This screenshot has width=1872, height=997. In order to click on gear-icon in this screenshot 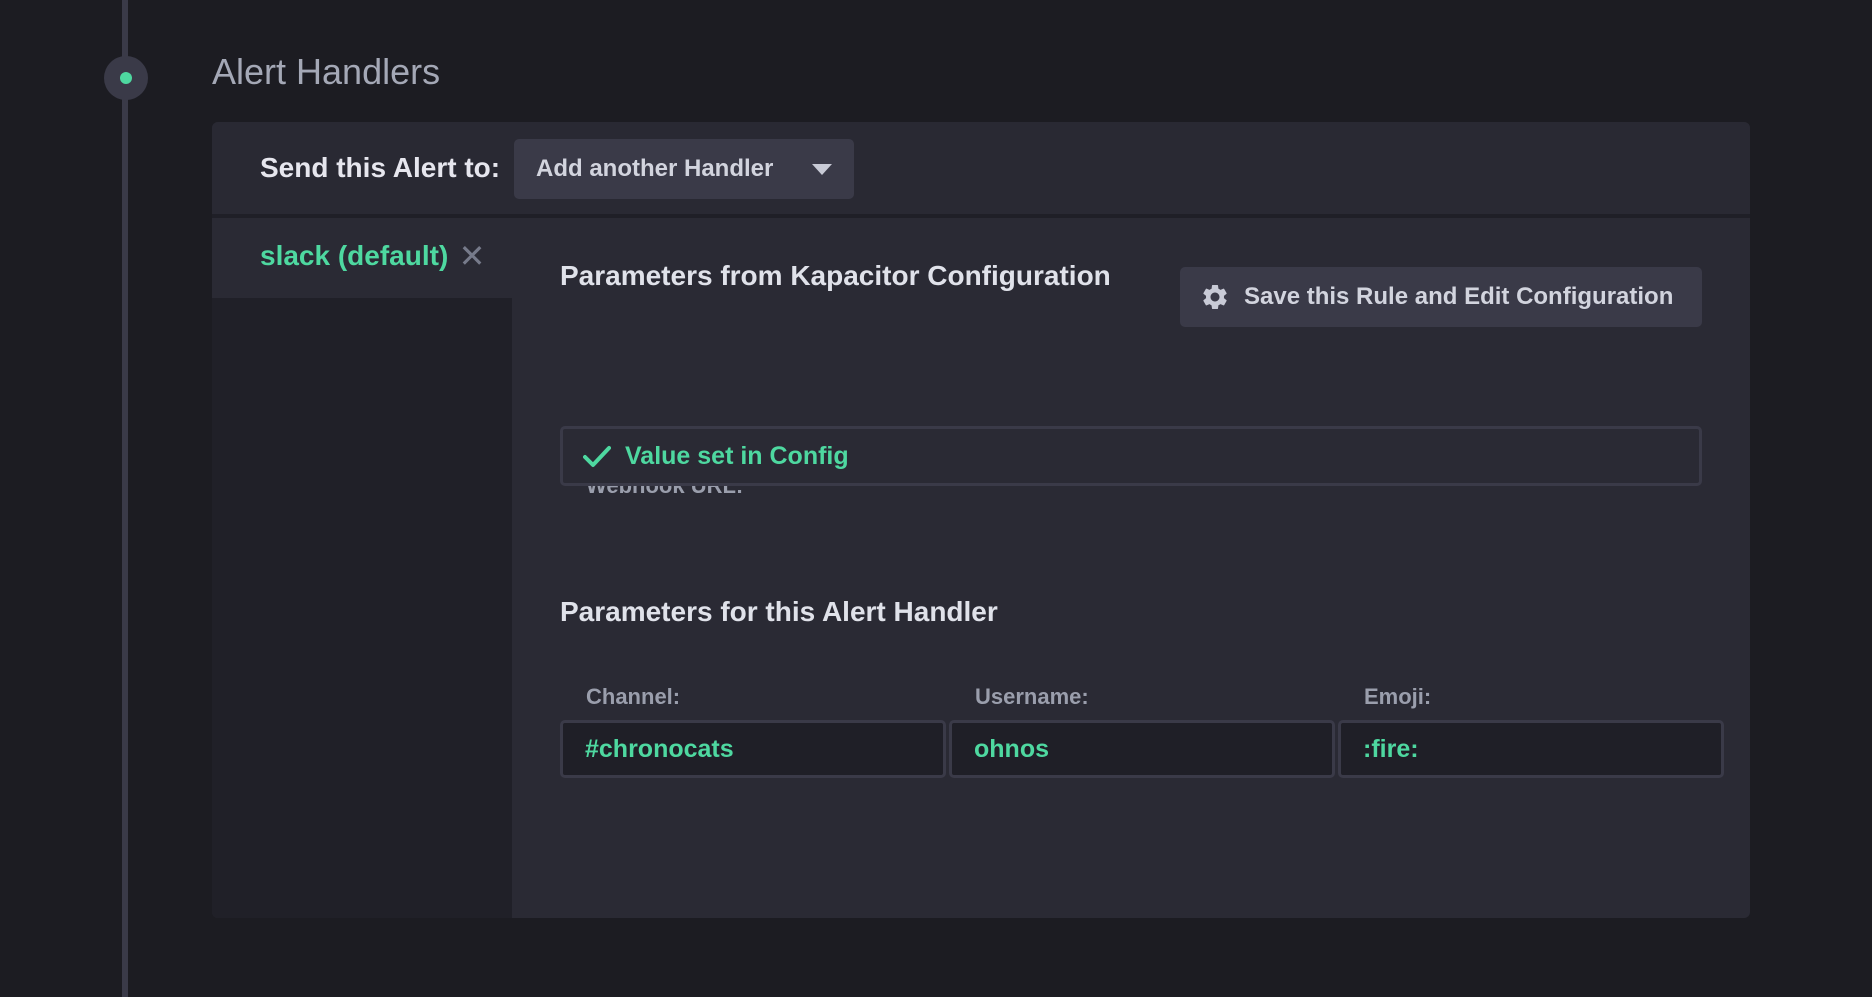, I will do `click(1215, 296)`.